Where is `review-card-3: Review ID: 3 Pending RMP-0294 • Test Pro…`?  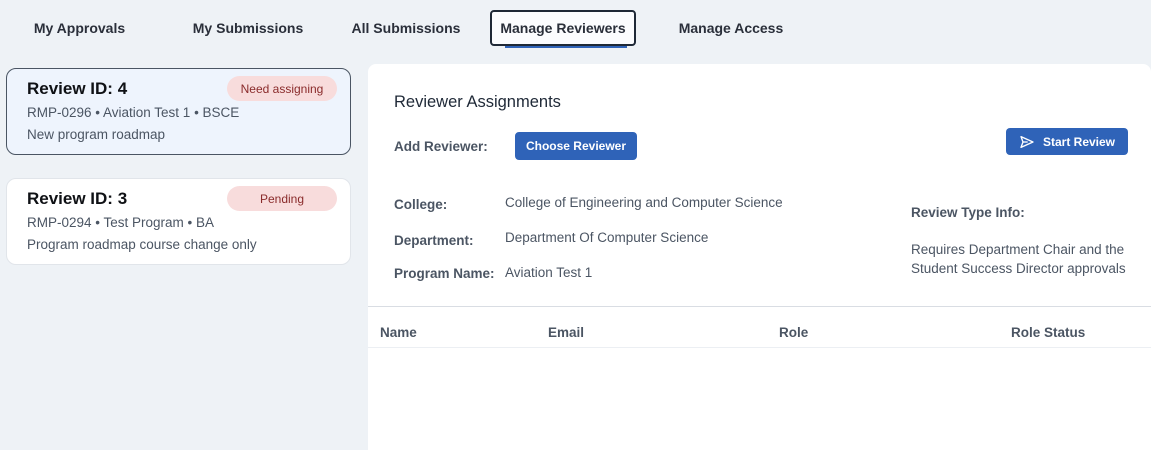
review-card-3: Review ID: 3 Pending RMP-0294 • Test Pro… is located at coordinates (178, 221).